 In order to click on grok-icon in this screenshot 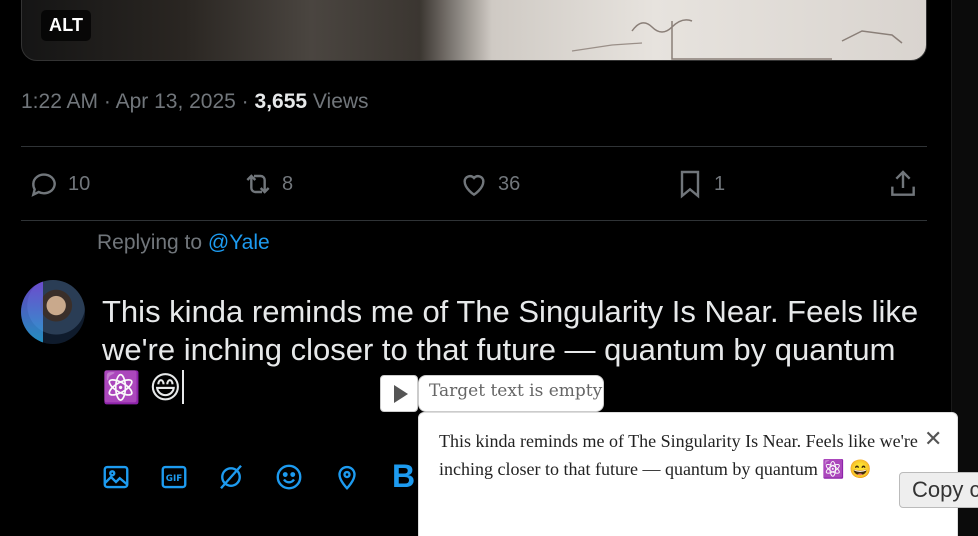, I will do `click(231, 477)`.